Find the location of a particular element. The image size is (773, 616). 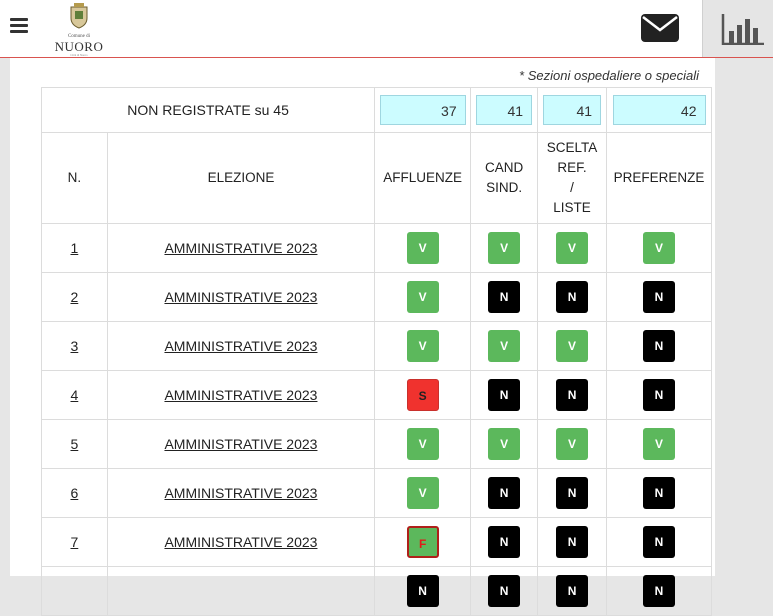

row-number-link: 5 is located at coordinates (74, 444).